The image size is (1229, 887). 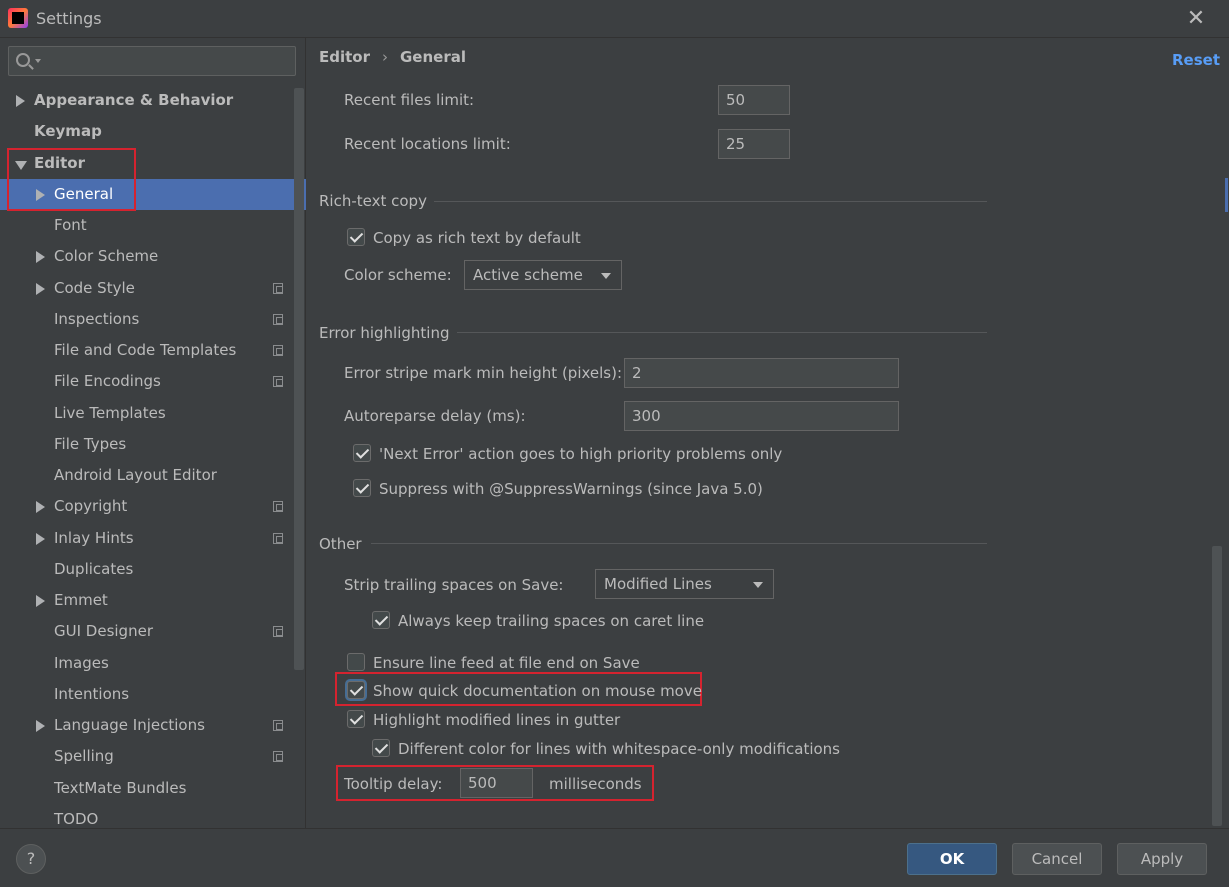 I want to click on copy-rich-text-checkbox, so click(x=356, y=237).